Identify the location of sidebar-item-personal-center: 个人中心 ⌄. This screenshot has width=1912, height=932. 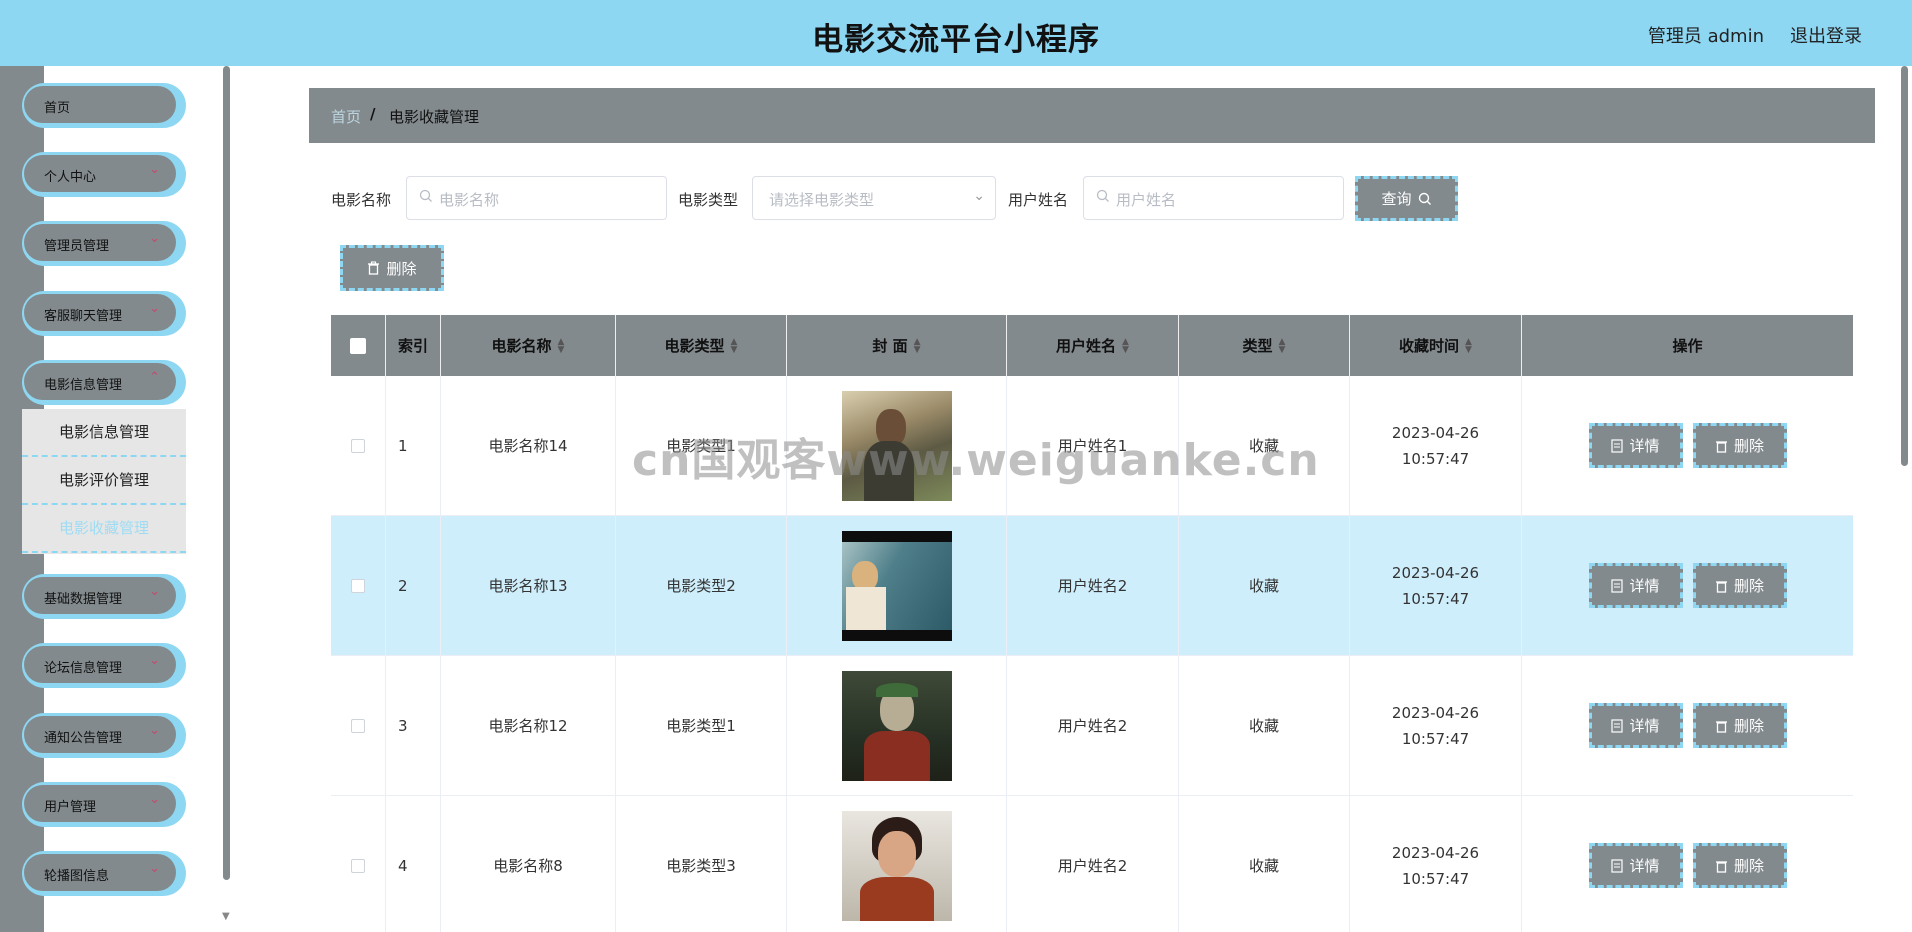
(104, 174).